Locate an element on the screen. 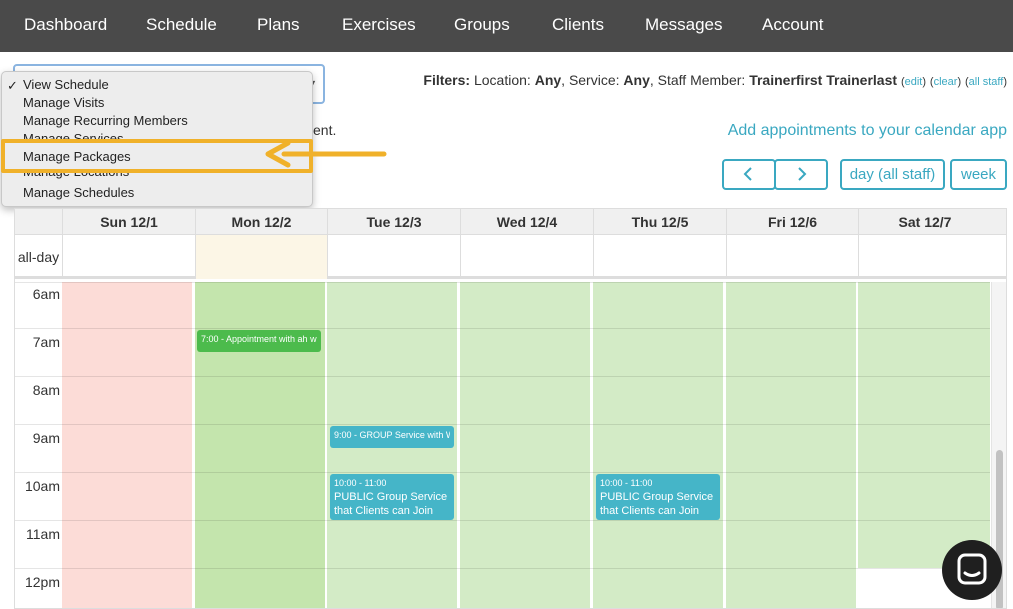  filter-staff-label: Staff Member: is located at coordinates (701, 80).